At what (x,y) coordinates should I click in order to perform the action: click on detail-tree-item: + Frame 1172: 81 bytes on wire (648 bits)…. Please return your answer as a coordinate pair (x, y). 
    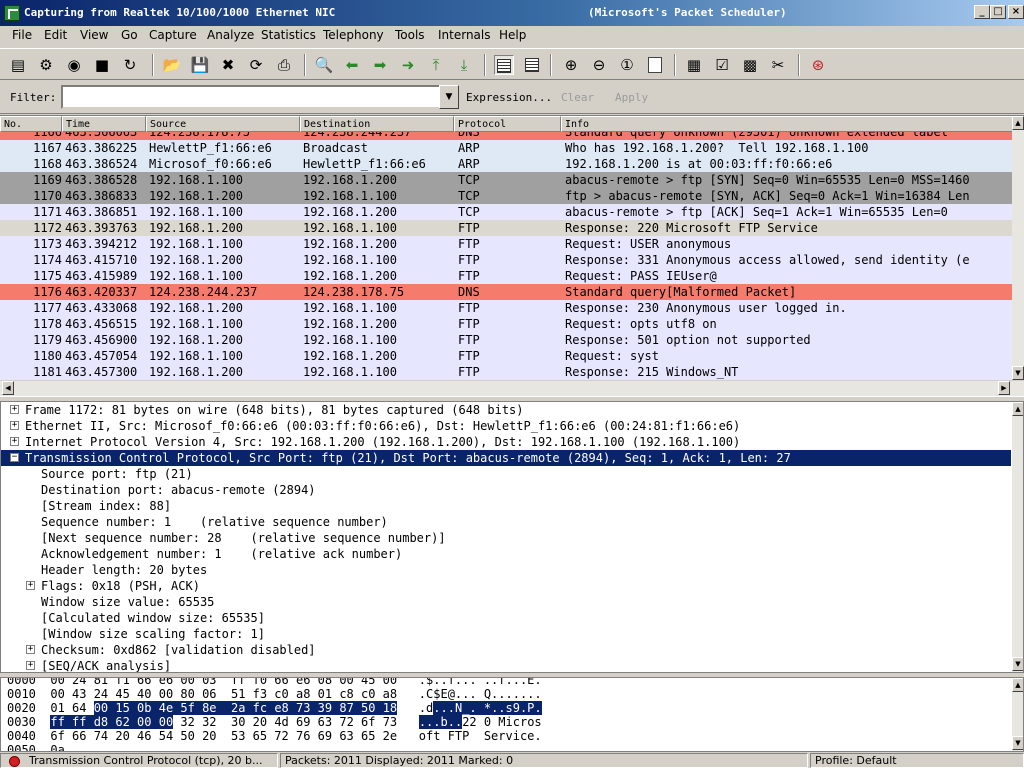
    Looking at the image, I should click on (506, 410).